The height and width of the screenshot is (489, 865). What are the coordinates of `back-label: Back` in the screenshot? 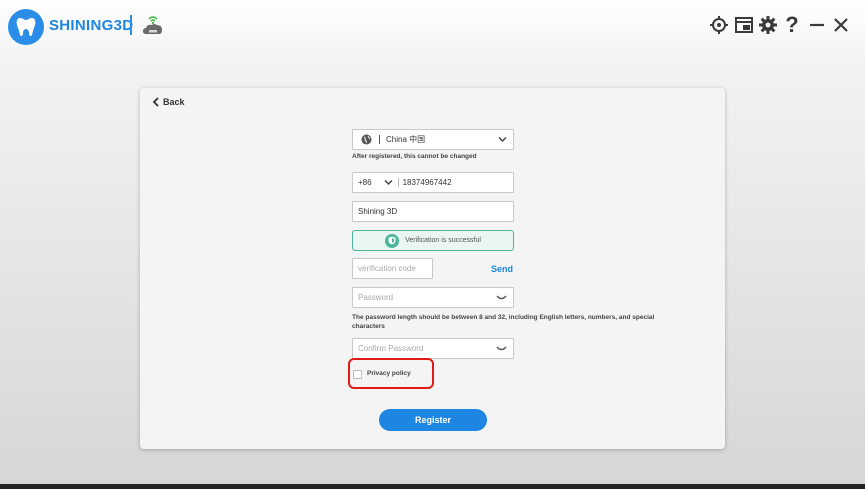 It's located at (174, 102).